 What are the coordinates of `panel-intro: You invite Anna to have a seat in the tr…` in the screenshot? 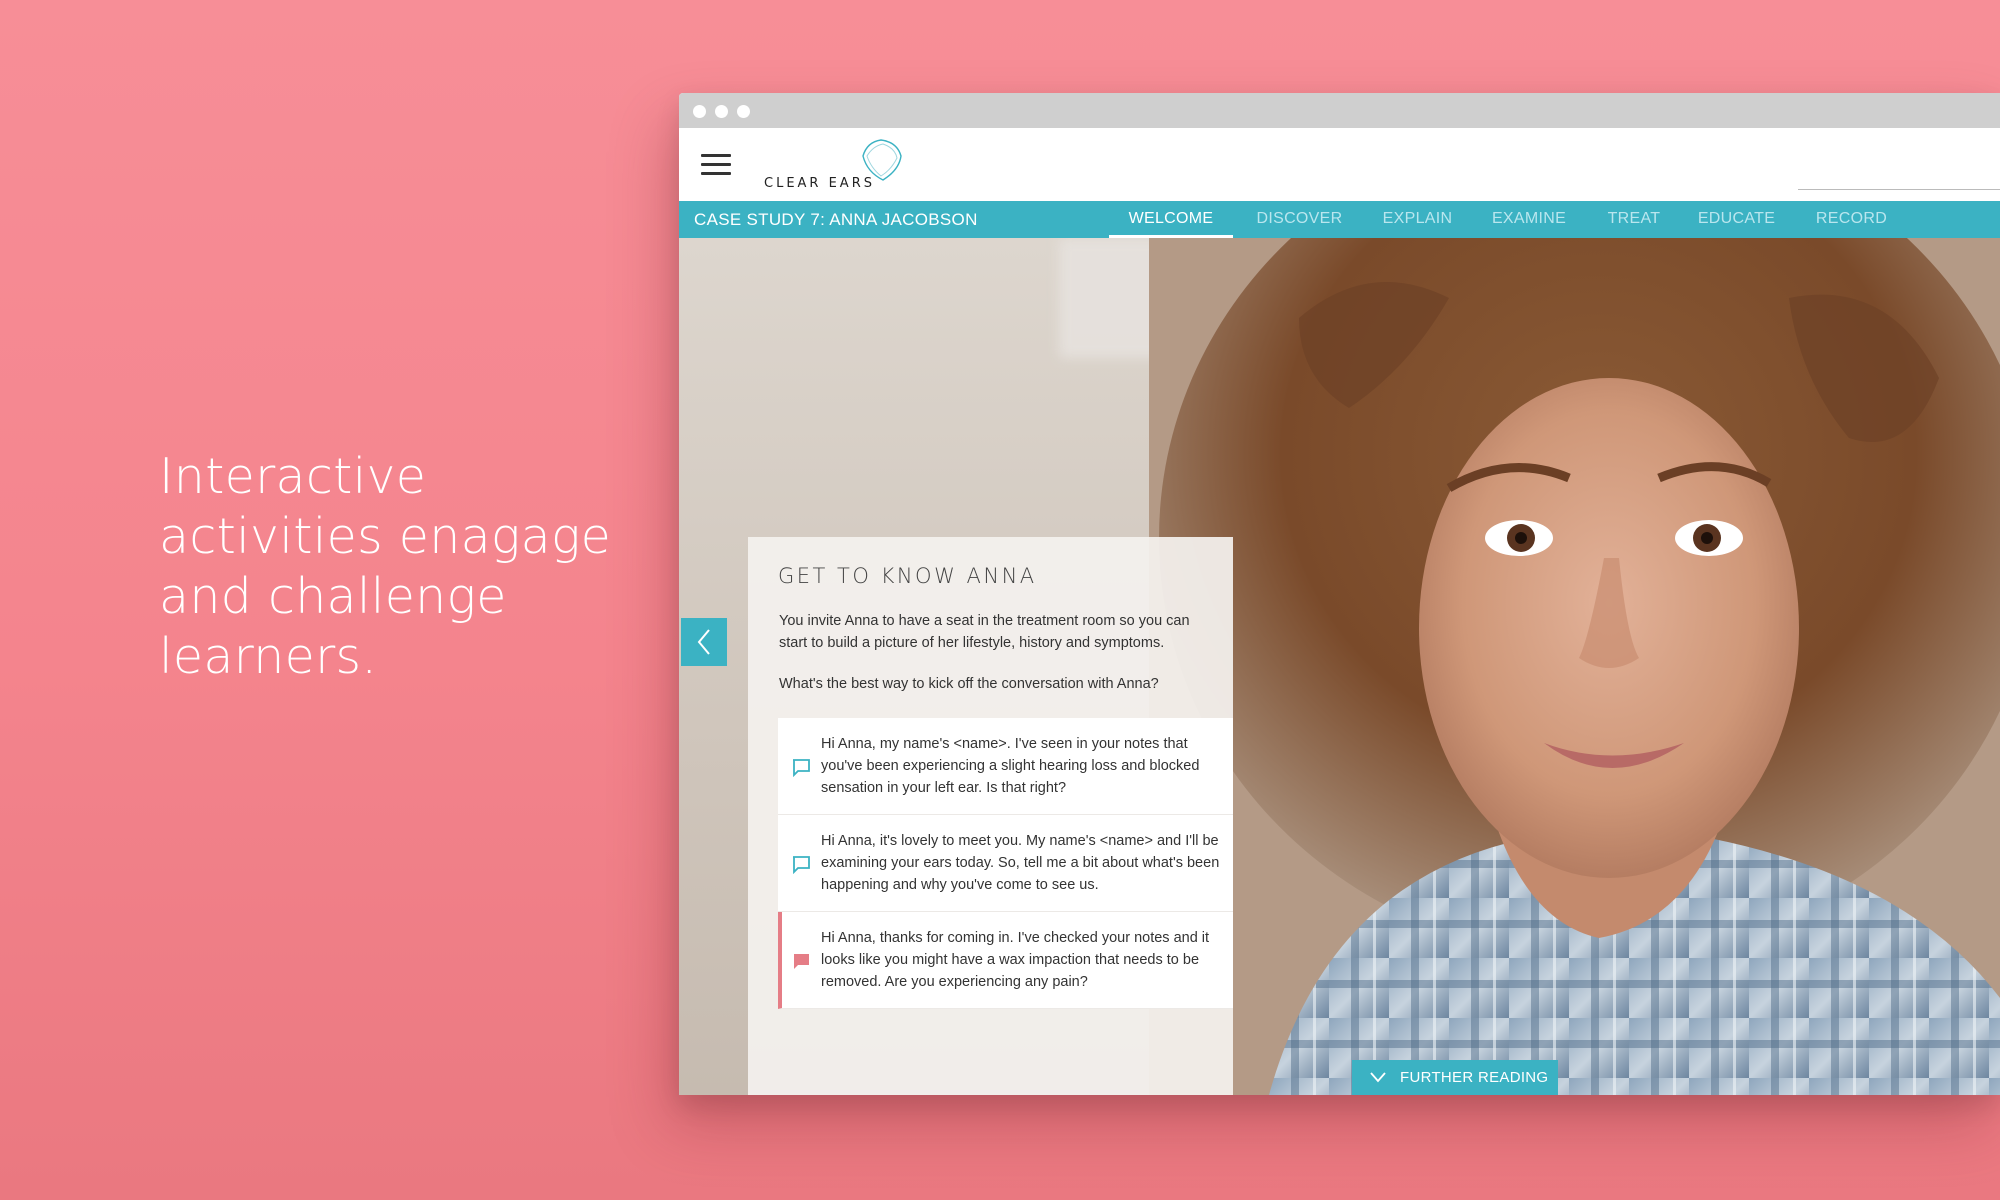 It's located at (984, 632).